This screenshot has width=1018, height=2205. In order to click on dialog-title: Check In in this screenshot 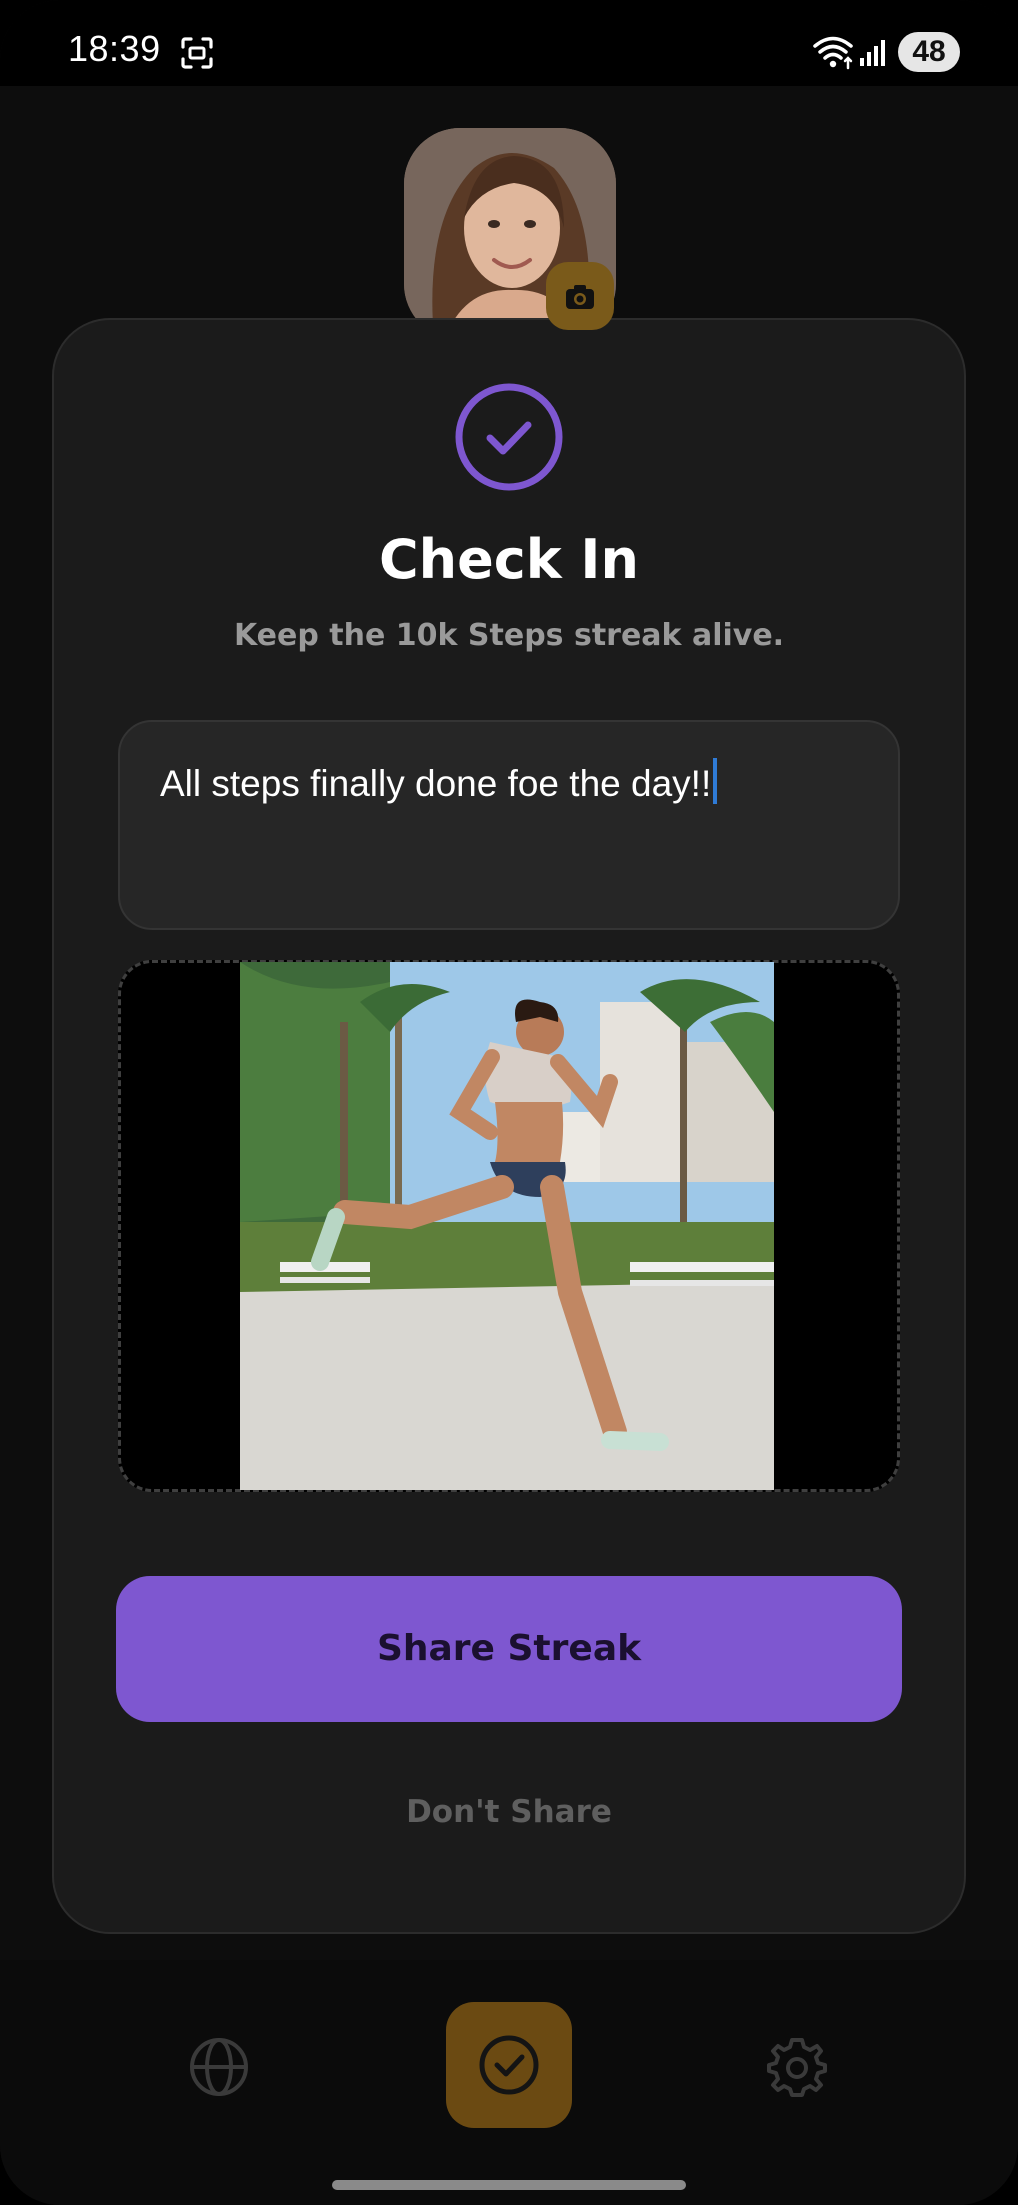, I will do `click(509, 559)`.